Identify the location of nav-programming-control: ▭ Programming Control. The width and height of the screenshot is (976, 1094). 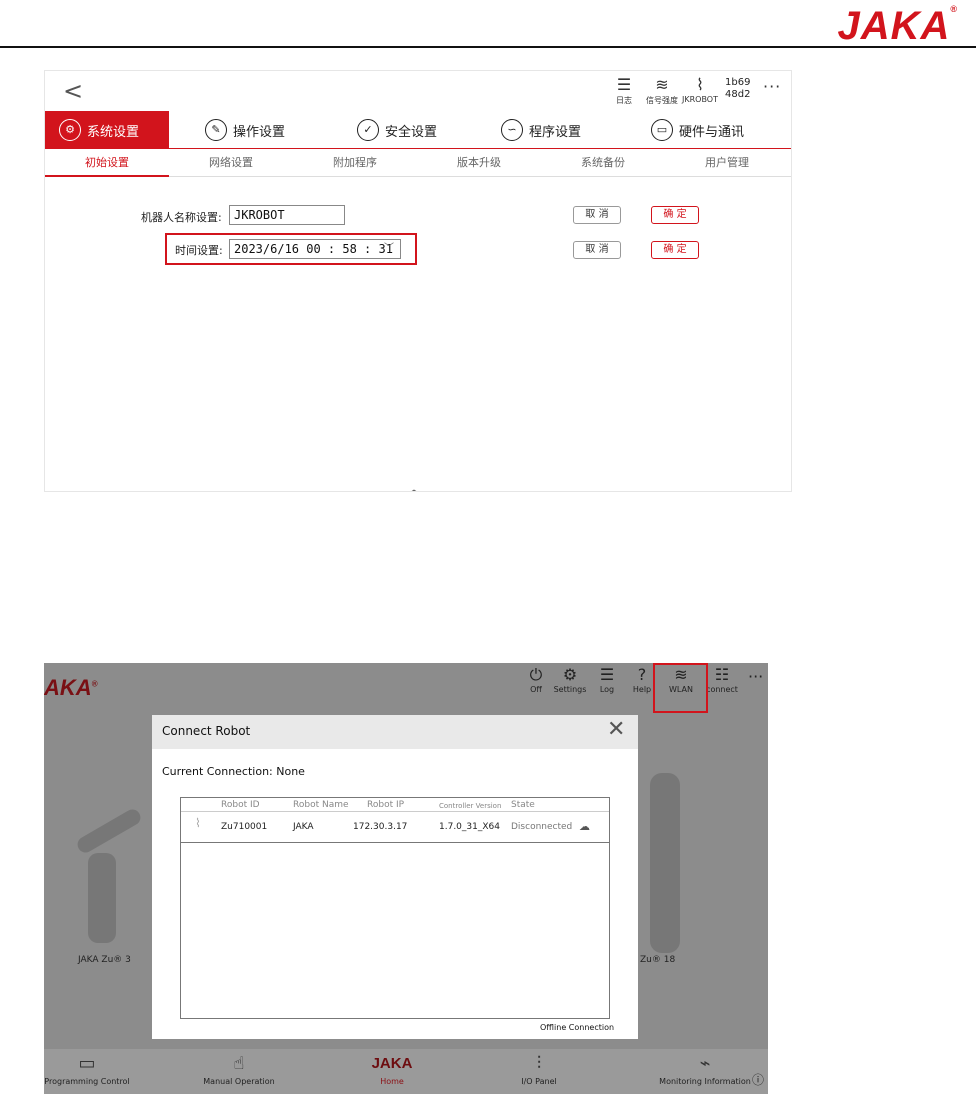
(87, 1068).